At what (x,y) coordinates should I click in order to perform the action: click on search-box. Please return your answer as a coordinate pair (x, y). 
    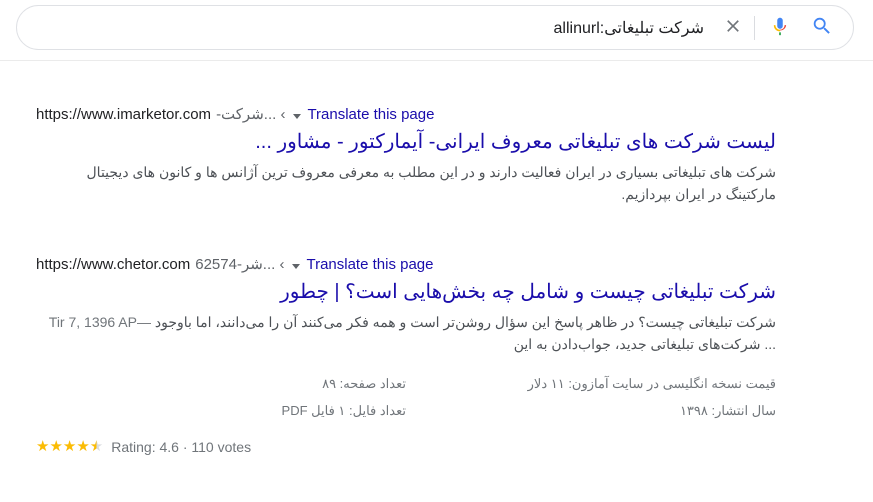
    Looking at the image, I should click on (435, 27).